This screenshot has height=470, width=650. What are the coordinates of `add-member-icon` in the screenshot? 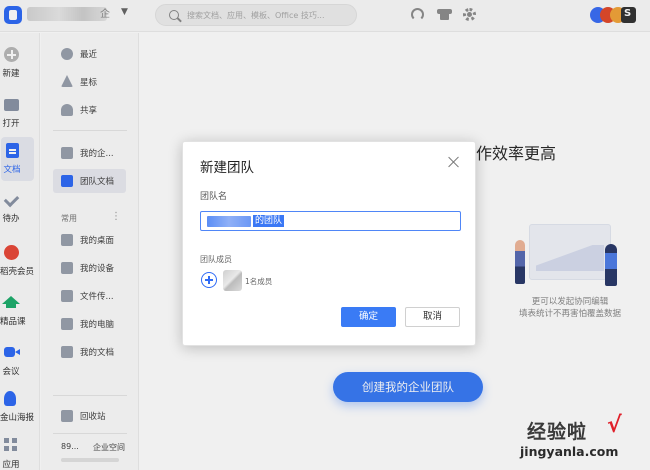 It's located at (209, 280).